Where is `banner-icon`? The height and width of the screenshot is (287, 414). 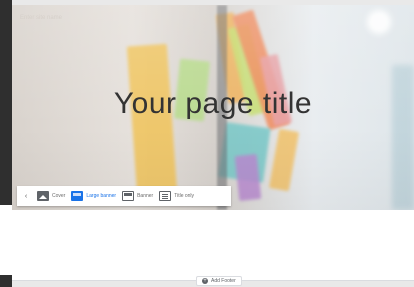 banner-icon is located at coordinates (128, 196).